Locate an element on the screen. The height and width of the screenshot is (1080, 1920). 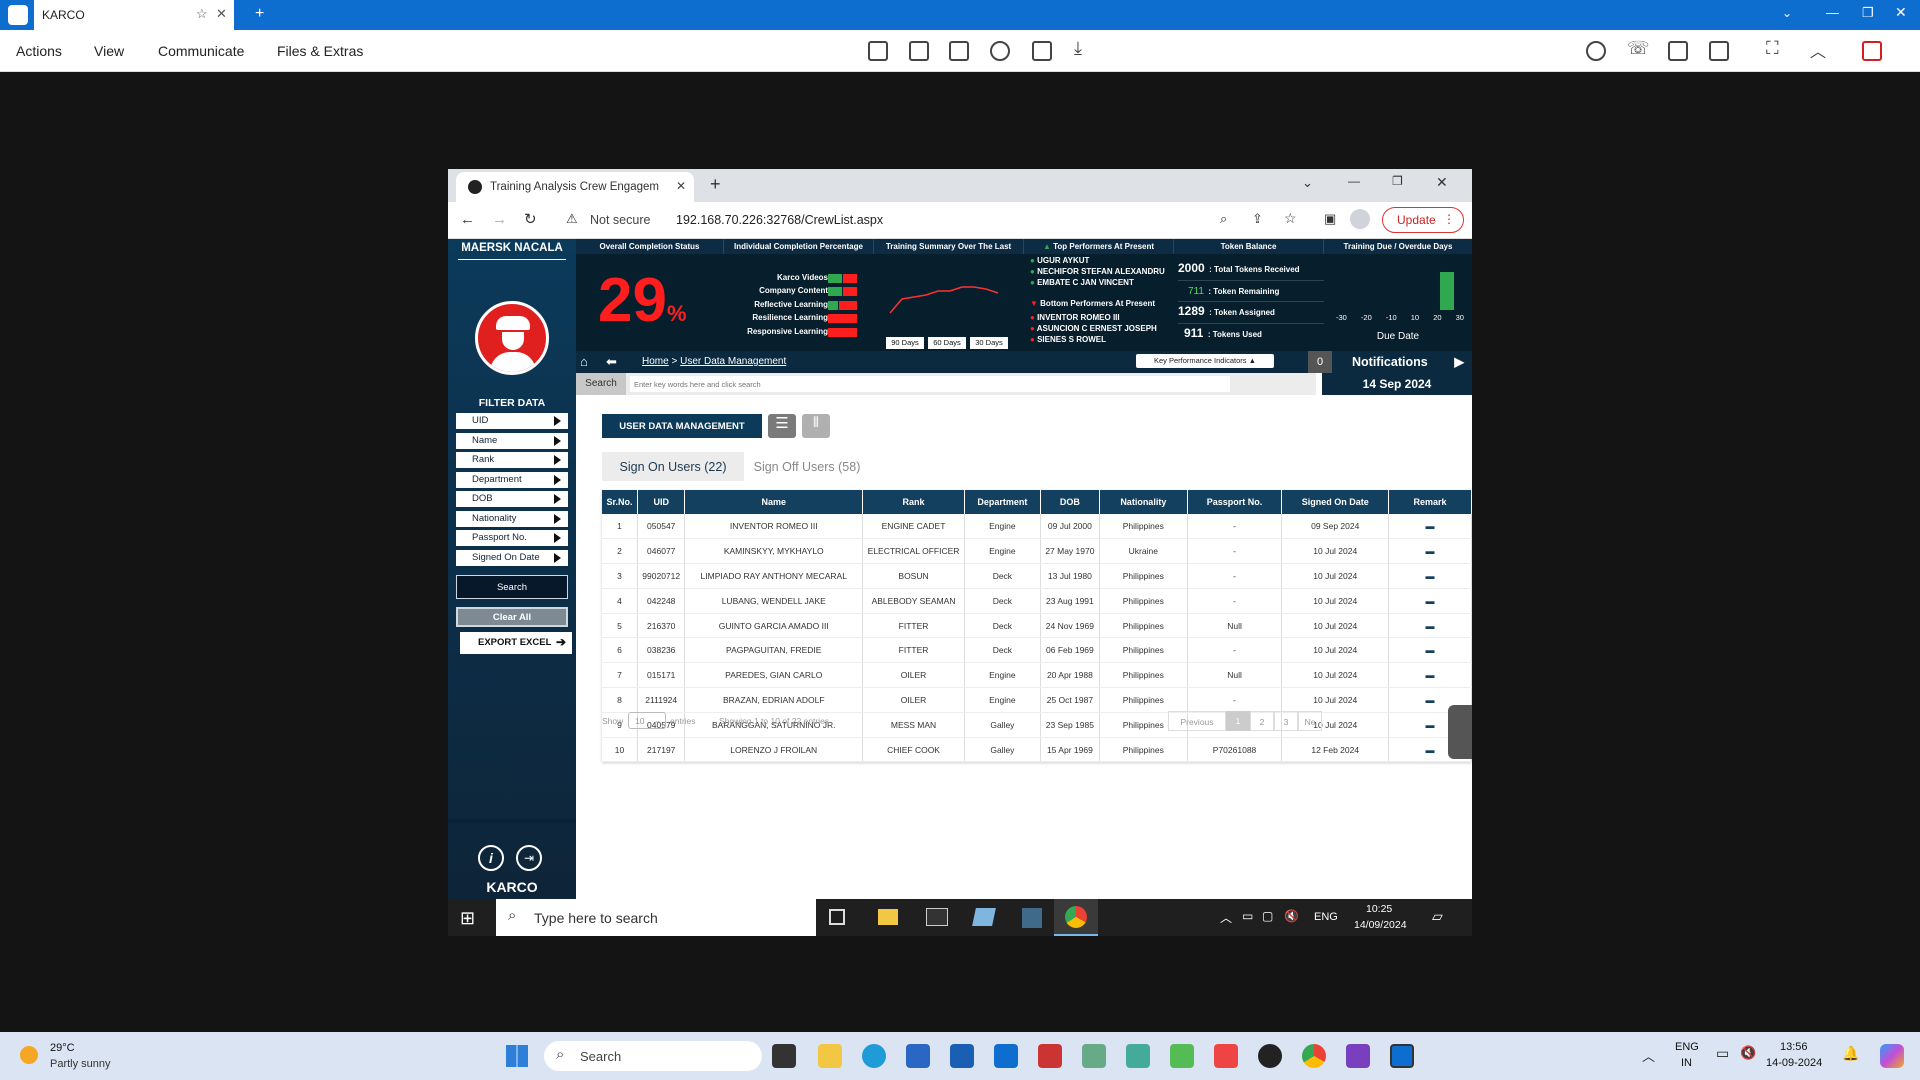
bookmark-star-icon: ☆ is located at coordinates (1290, 218).